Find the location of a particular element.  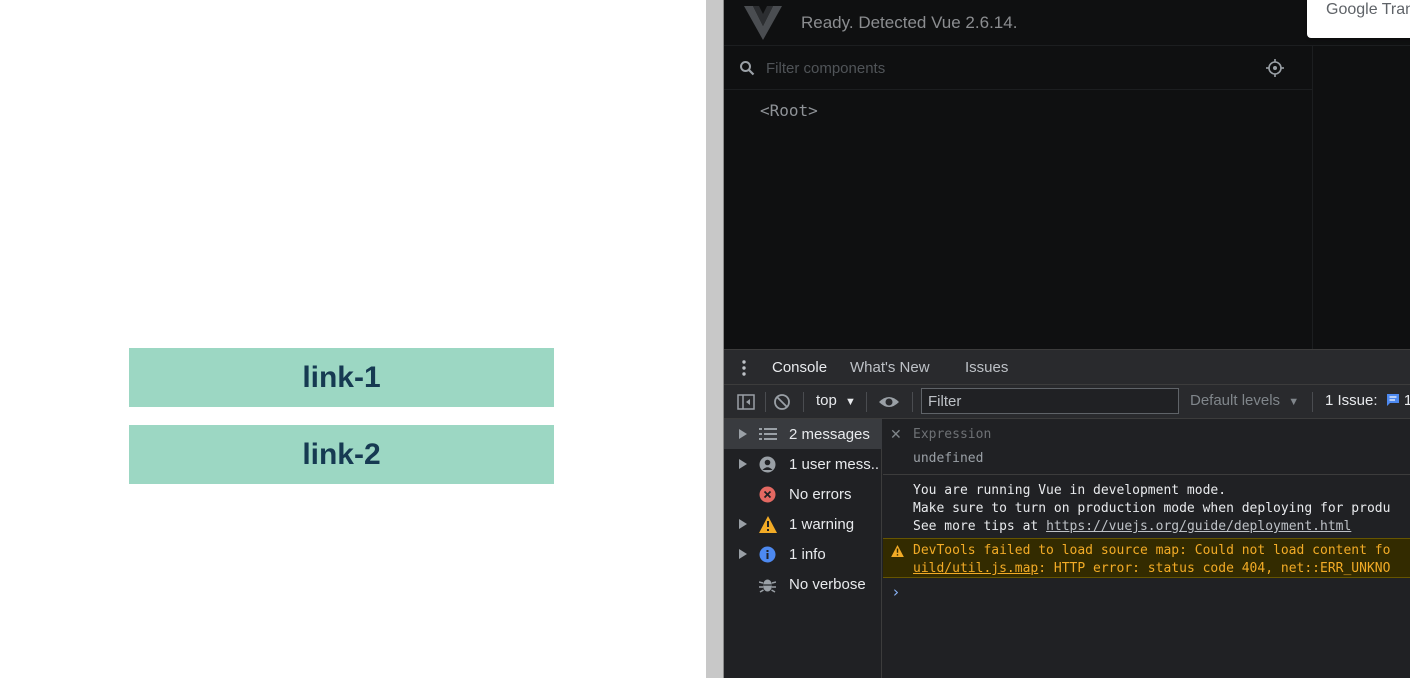

issue-message-icon is located at coordinates (1392, 400).